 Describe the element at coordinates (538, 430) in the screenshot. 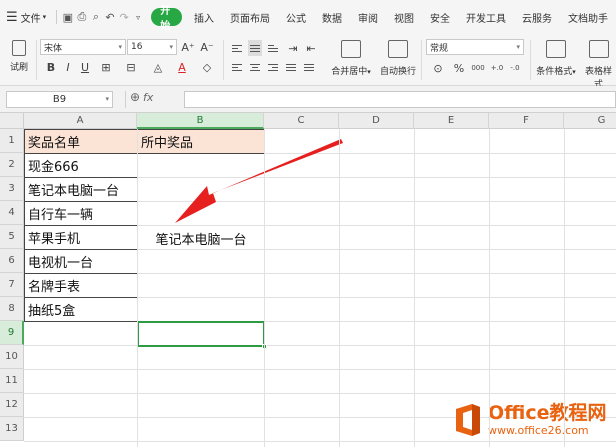

I see `watermark-url: www.office26.com` at that location.